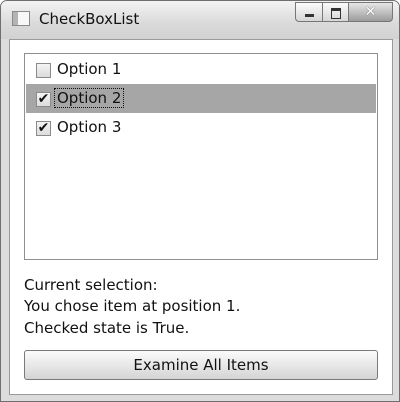 The height and width of the screenshot is (402, 400). I want to click on list-item-option-3: ✔ Option 3, so click(201, 127).